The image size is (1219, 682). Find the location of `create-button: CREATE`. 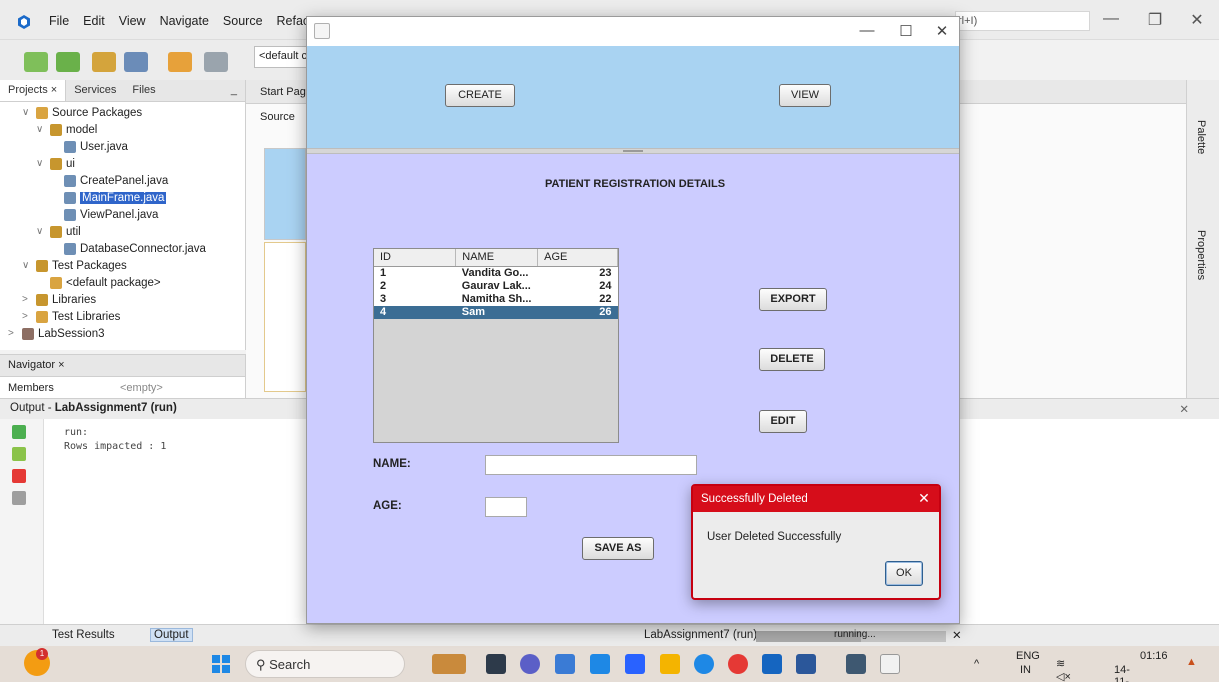

create-button: CREATE is located at coordinates (480, 95).